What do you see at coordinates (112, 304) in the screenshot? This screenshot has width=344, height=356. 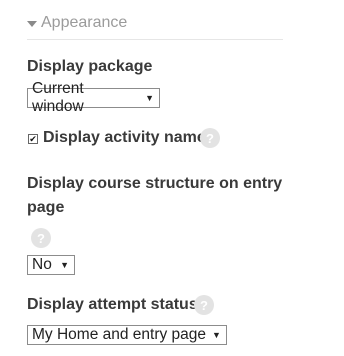 I see `display-attempt-status-label: Display attempt status` at bounding box center [112, 304].